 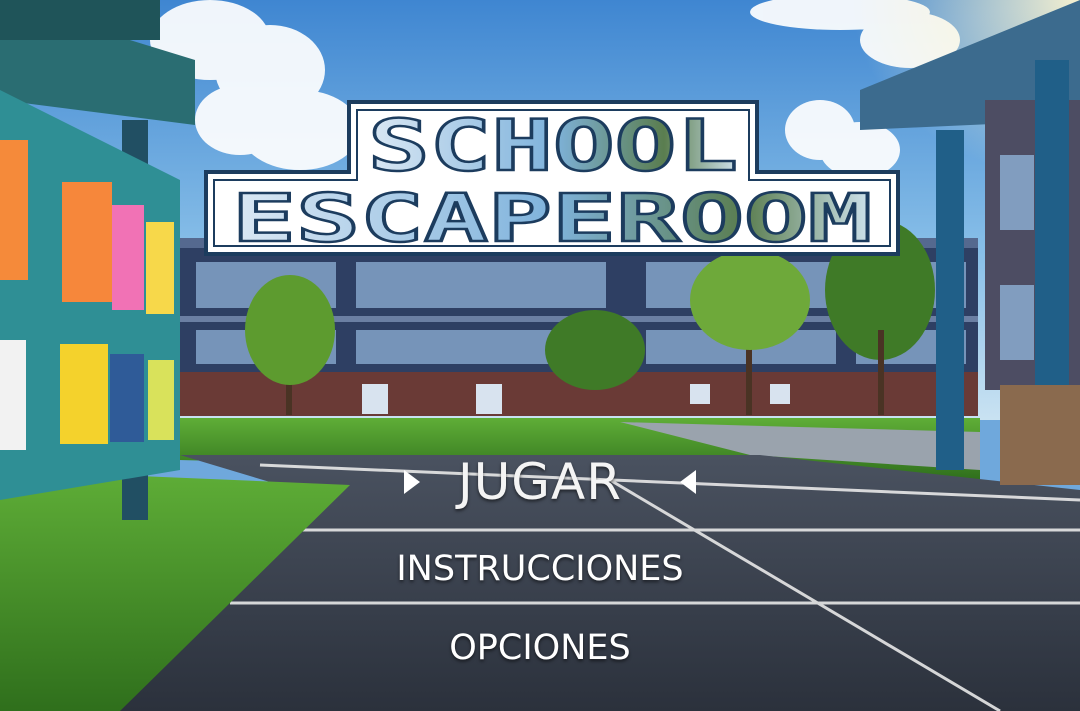 What do you see at coordinates (540, 482) in the screenshot?
I see `play-button: JUGAR` at bounding box center [540, 482].